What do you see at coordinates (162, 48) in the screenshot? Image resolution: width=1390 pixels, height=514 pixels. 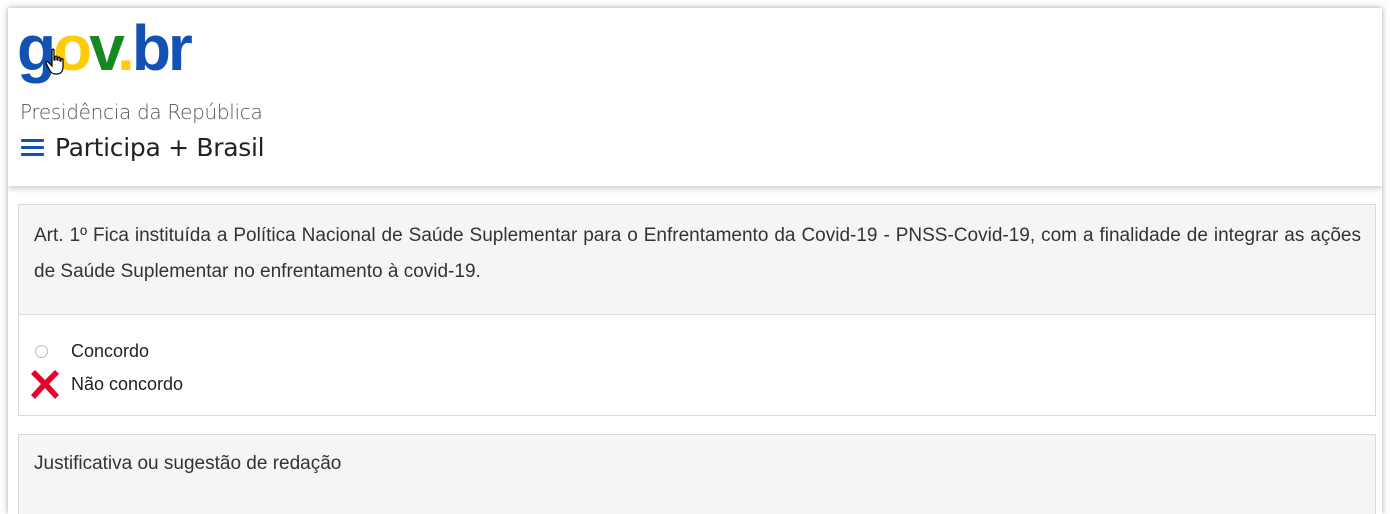 I see `logo-letters-br: br` at bounding box center [162, 48].